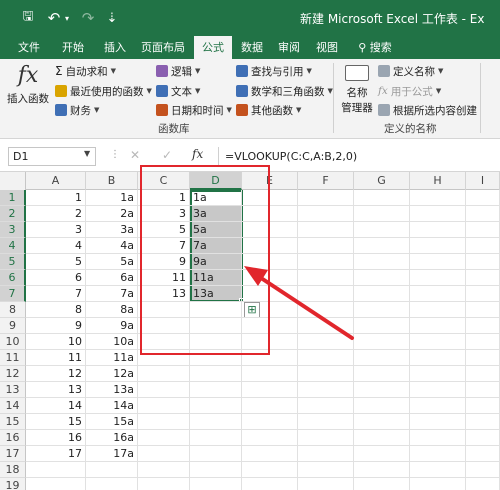 The width and height of the screenshot is (500, 490). Describe the element at coordinates (55, 390) in the screenshot. I see `cell-a: 13` at that location.